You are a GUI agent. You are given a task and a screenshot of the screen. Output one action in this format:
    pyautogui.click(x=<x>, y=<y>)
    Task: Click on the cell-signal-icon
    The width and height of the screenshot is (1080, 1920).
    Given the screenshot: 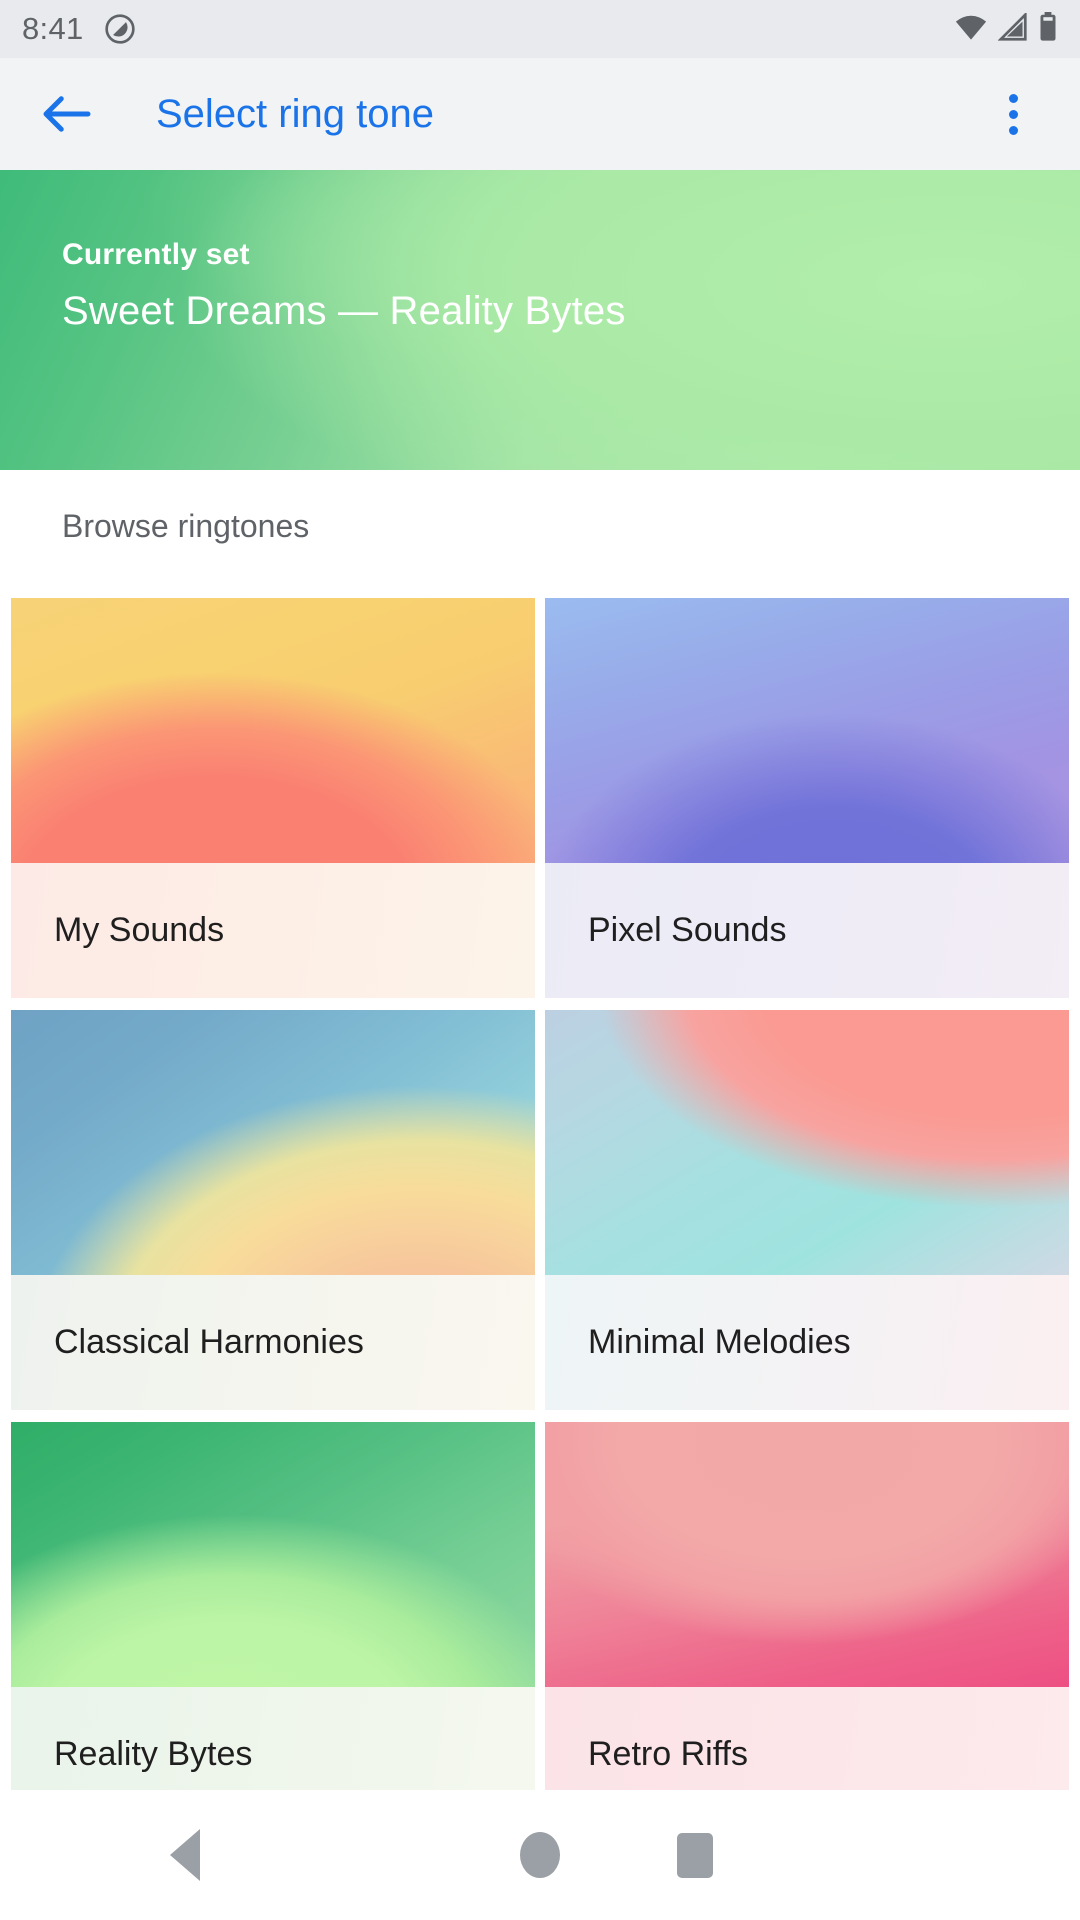 What is the action you would take?
    pyautogui.click(x=1012, y=28)
    